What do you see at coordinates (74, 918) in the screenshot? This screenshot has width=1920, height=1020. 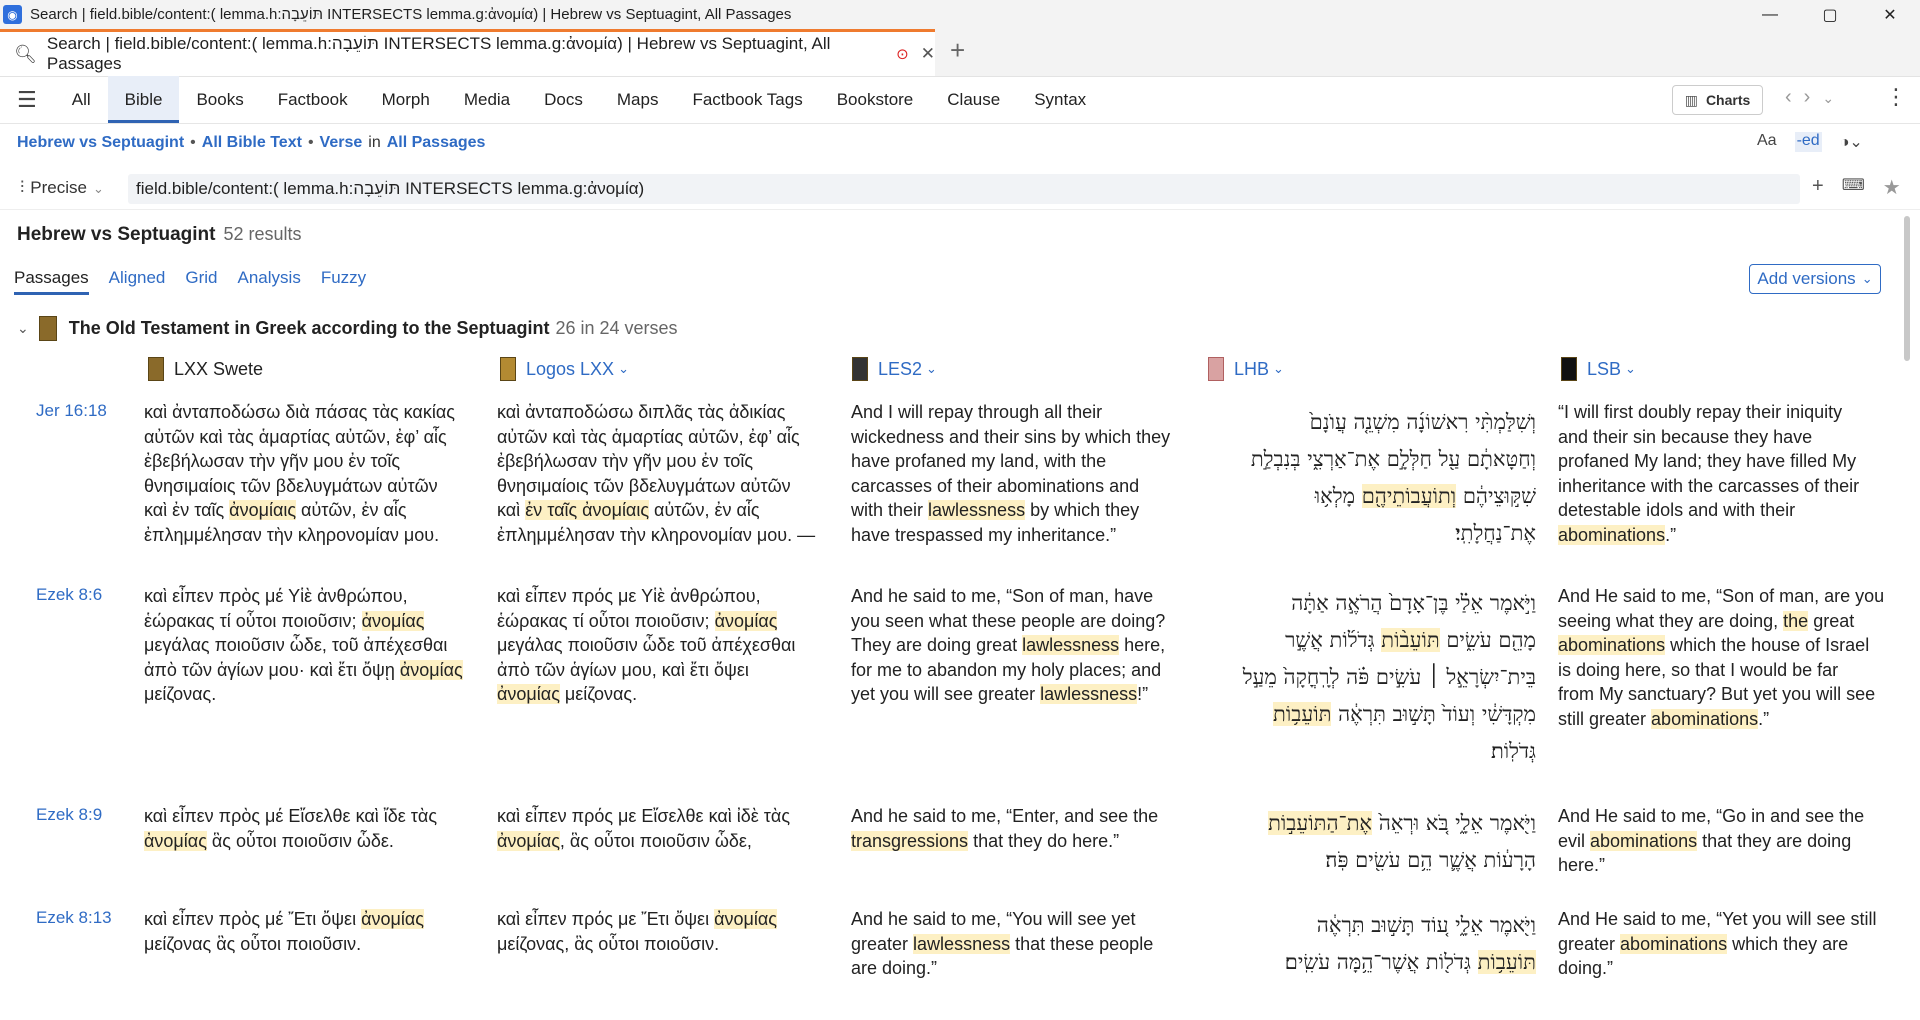 I see `verse-reference-link: Ezek 8:13` at bounding box center [74, 918].